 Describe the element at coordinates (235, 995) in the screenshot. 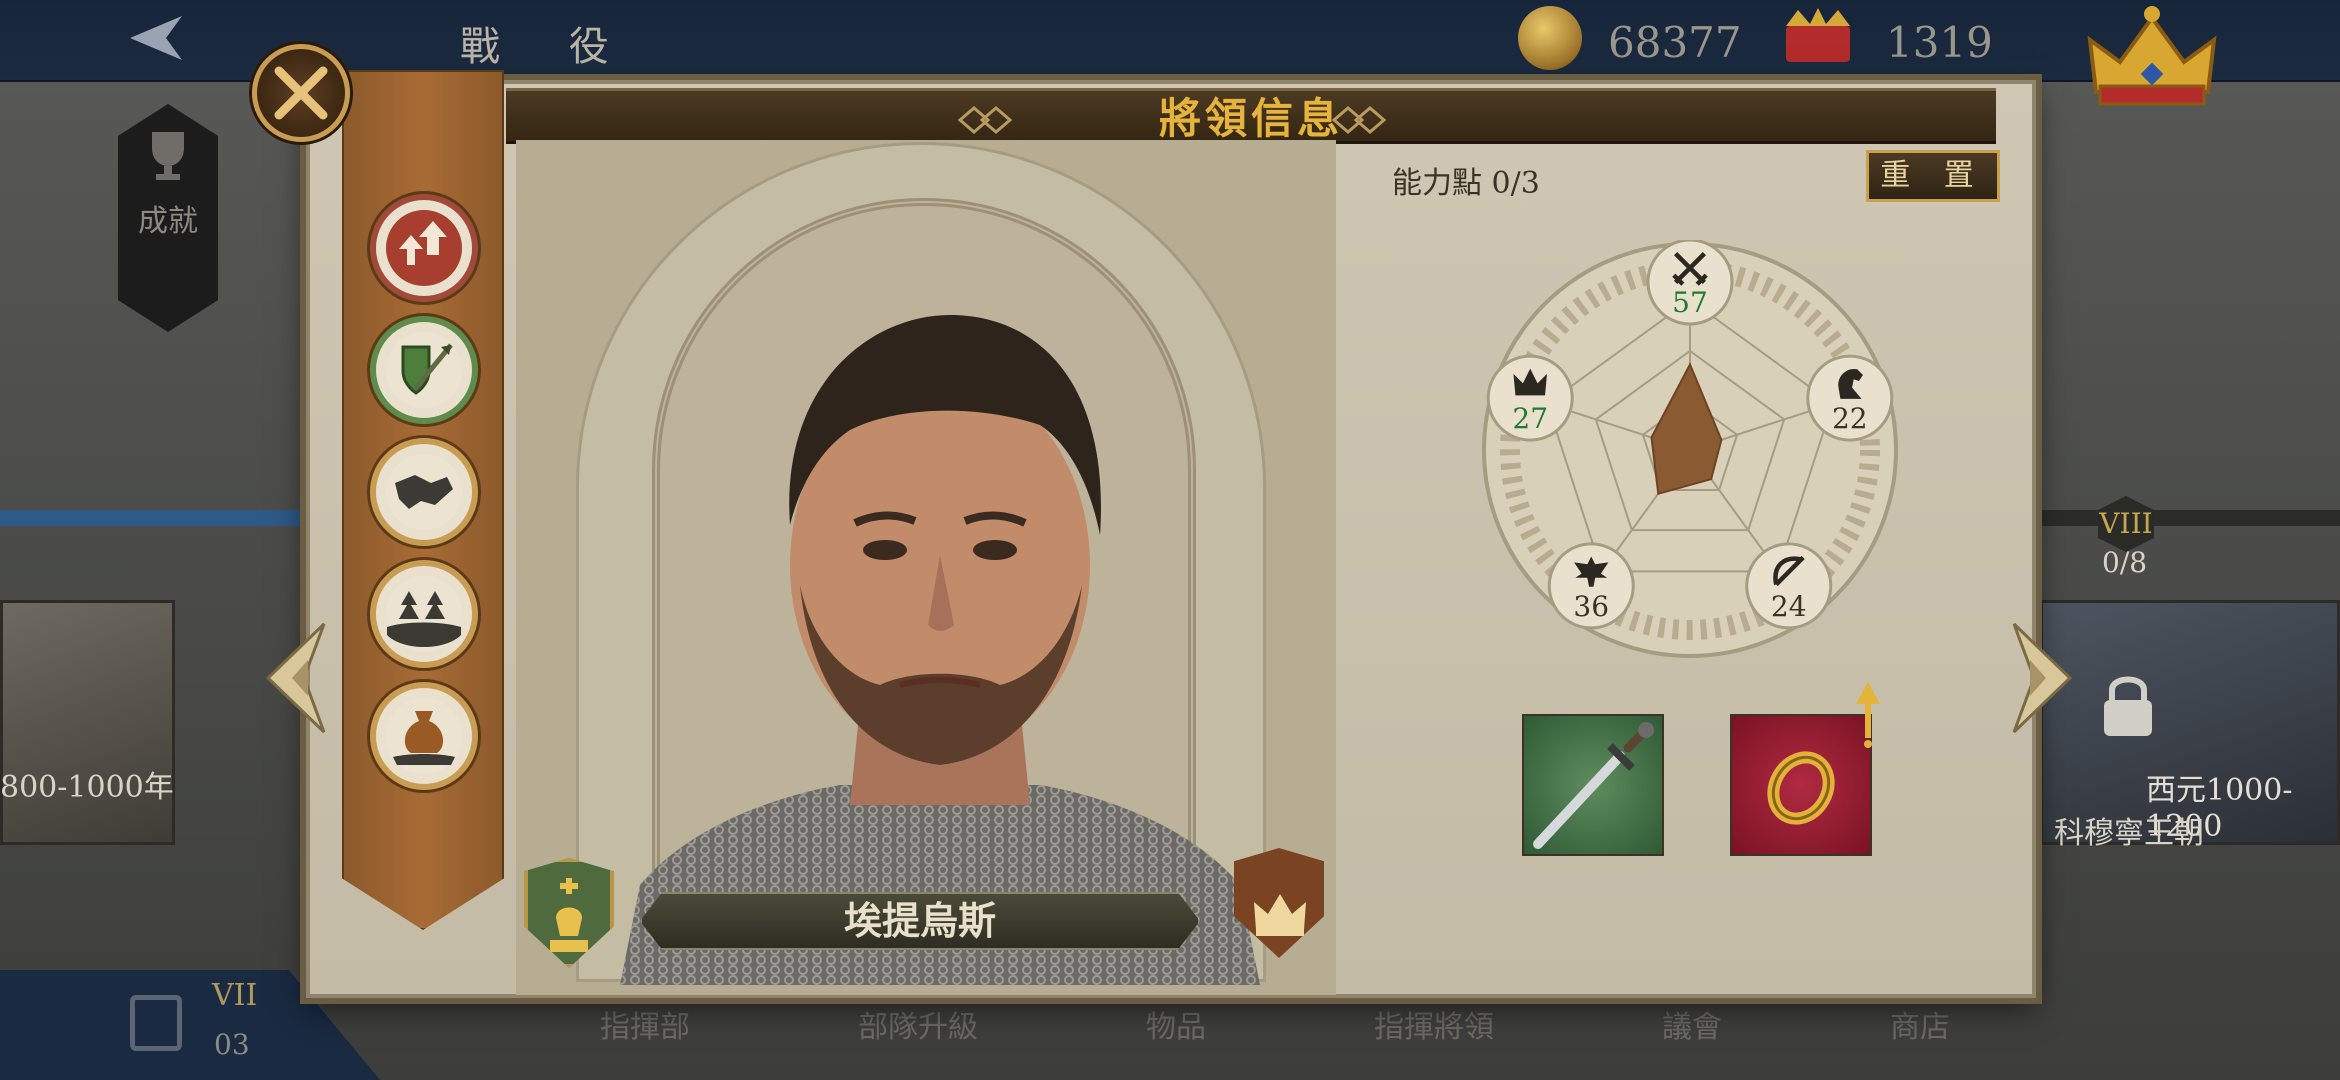

I see `save-numeral: VII` at that location.